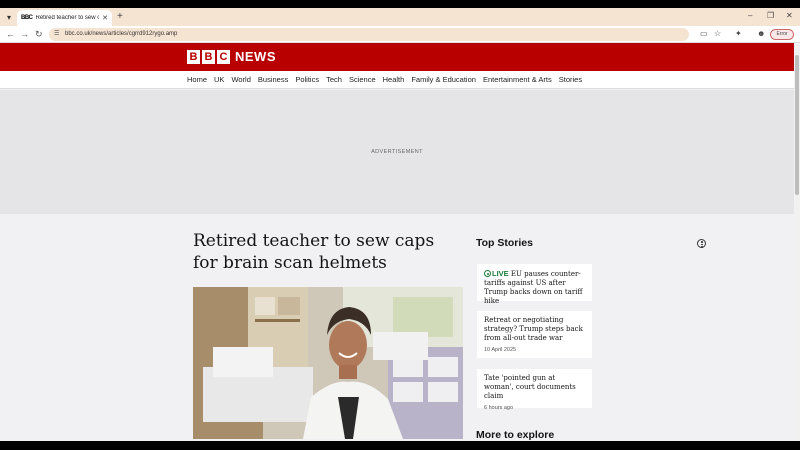  I want to click on photo-woman-sewing-room, so click(328, 363).